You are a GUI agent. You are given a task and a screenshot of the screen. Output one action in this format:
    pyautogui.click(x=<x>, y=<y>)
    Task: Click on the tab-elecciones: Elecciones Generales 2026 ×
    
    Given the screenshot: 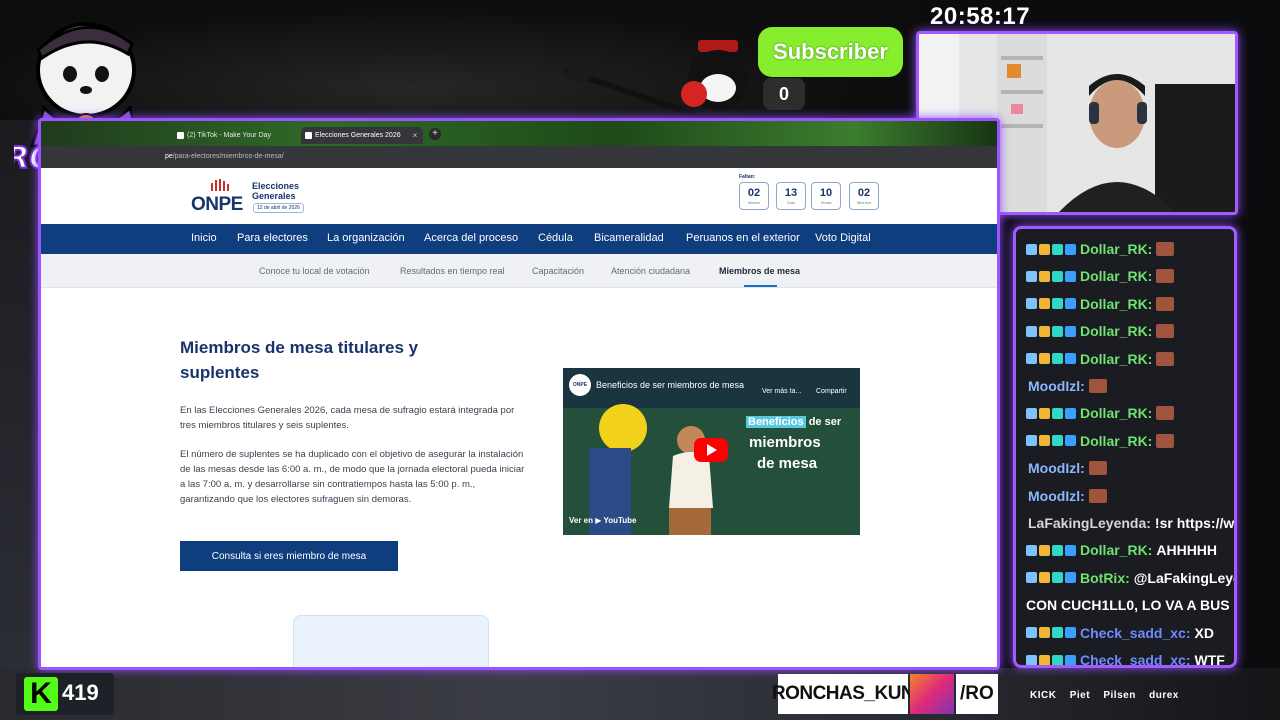 What is the action you would take?
    pyautogui.click(x=362, y=135)
    